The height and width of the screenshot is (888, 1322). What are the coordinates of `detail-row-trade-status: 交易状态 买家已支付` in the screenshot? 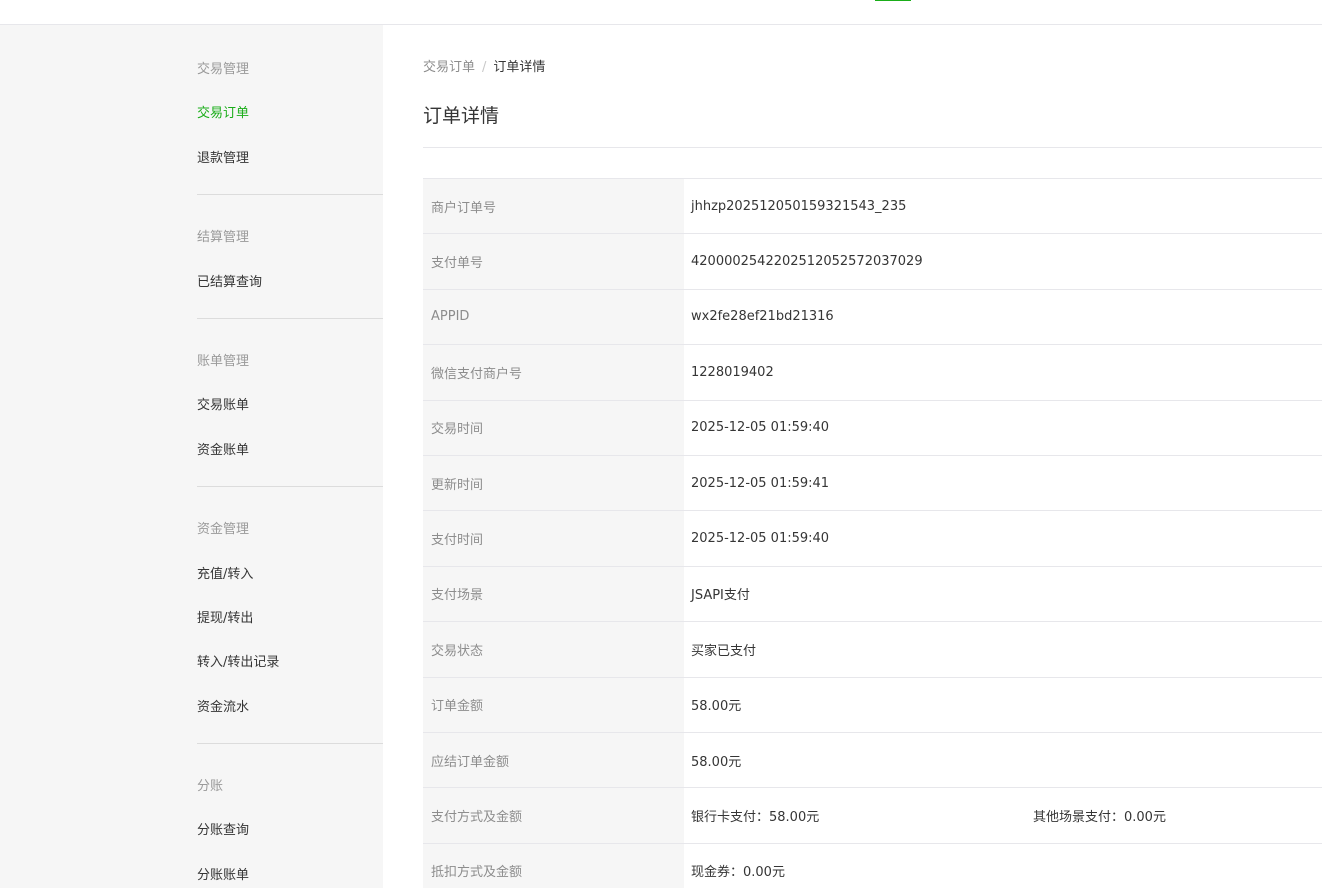 It's located at (872, 650).